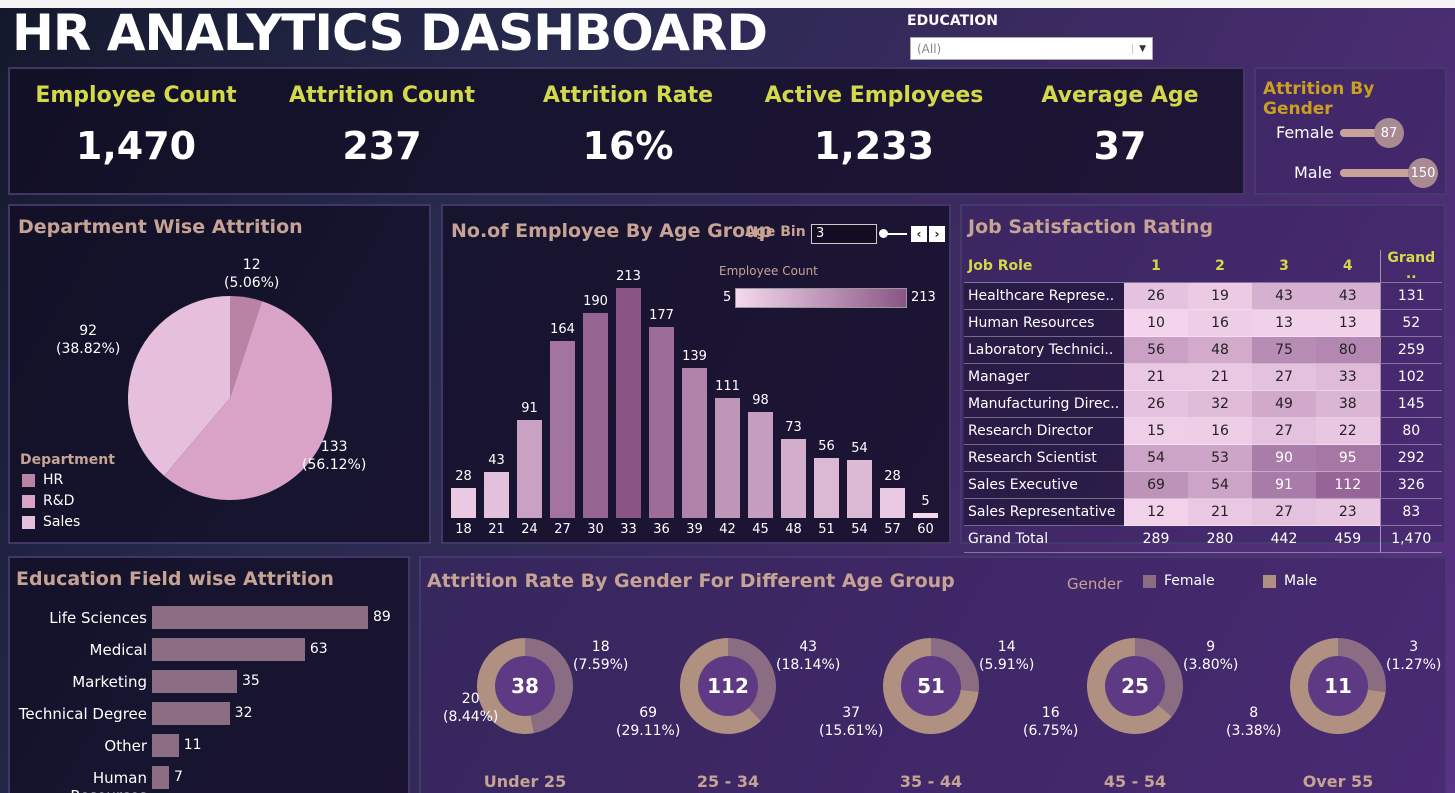  What do you see at coordinates (1410, 404) in the screenshot?
I see `row-total-cell: 145` at bounding box center [1410, 404].